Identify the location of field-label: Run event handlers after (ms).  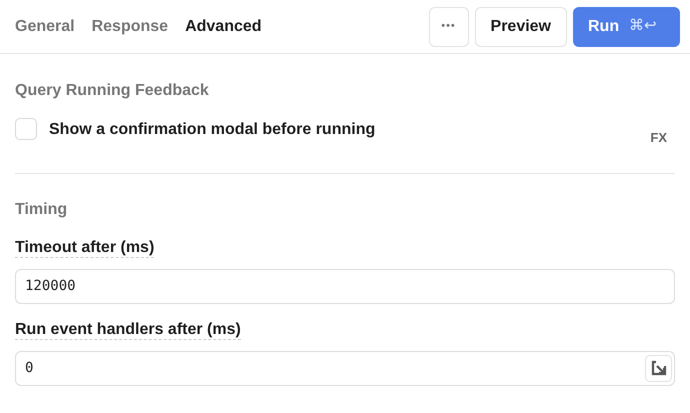
(128, 330).